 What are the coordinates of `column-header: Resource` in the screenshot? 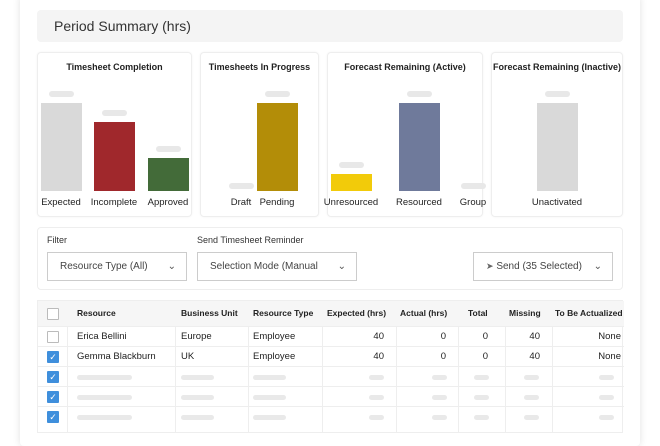 It's located at (96, 313).